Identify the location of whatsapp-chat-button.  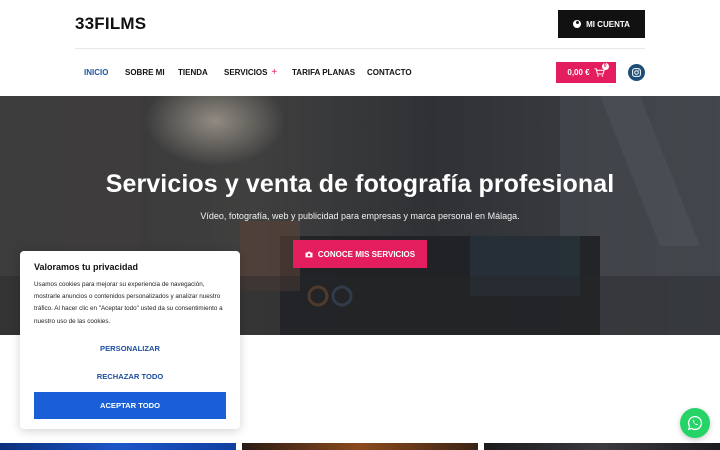
(695, 423).